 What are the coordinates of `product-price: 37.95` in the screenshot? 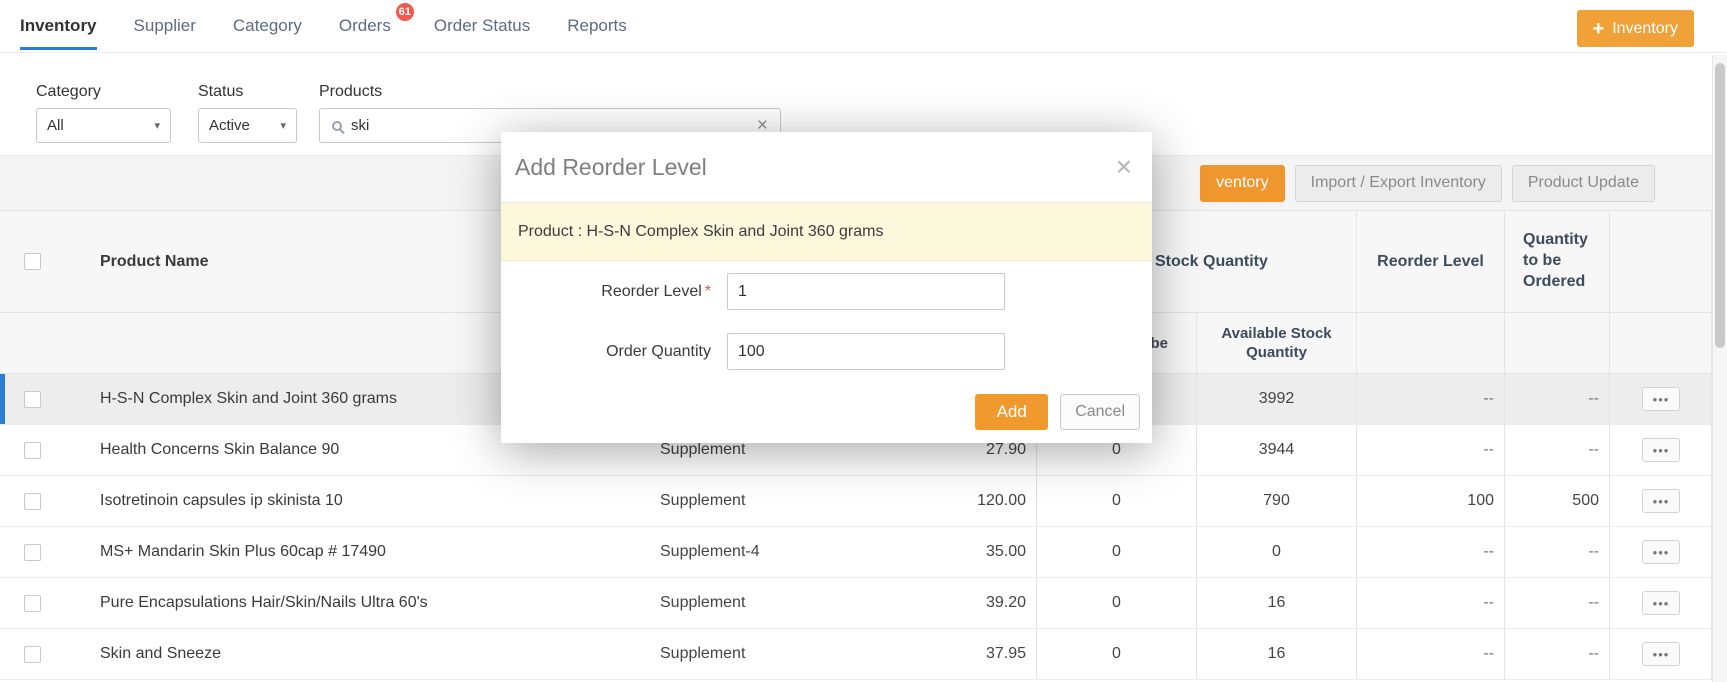 It's located at (1005, 653).